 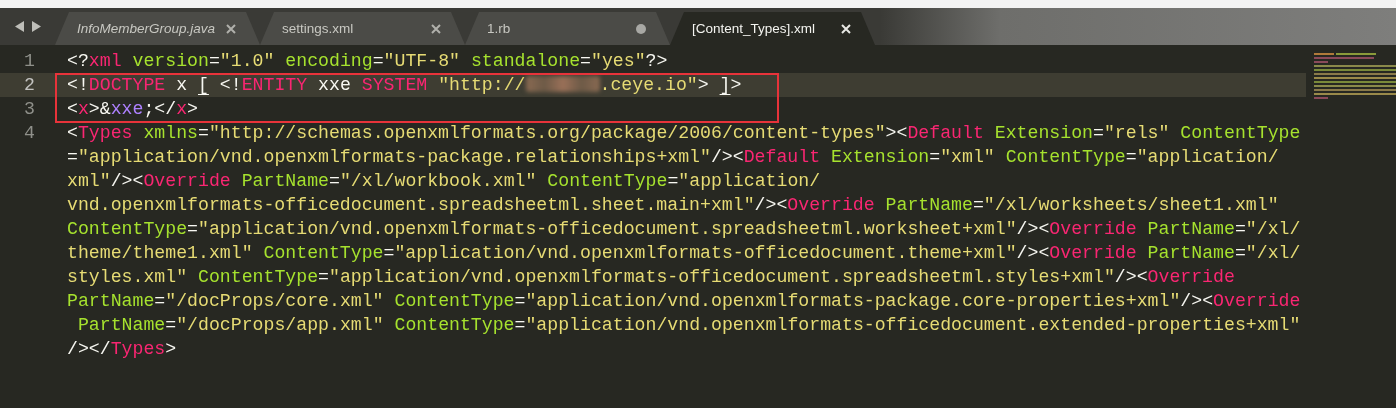 What do you see at coordinates (684, 301) in the screenshot?
I see `code-text: PartName="/docProps/core.xml" ContentType="application/vnd.openxmlformats-package.core-properties+xml"/><Override` at bounding box center [684, 301].